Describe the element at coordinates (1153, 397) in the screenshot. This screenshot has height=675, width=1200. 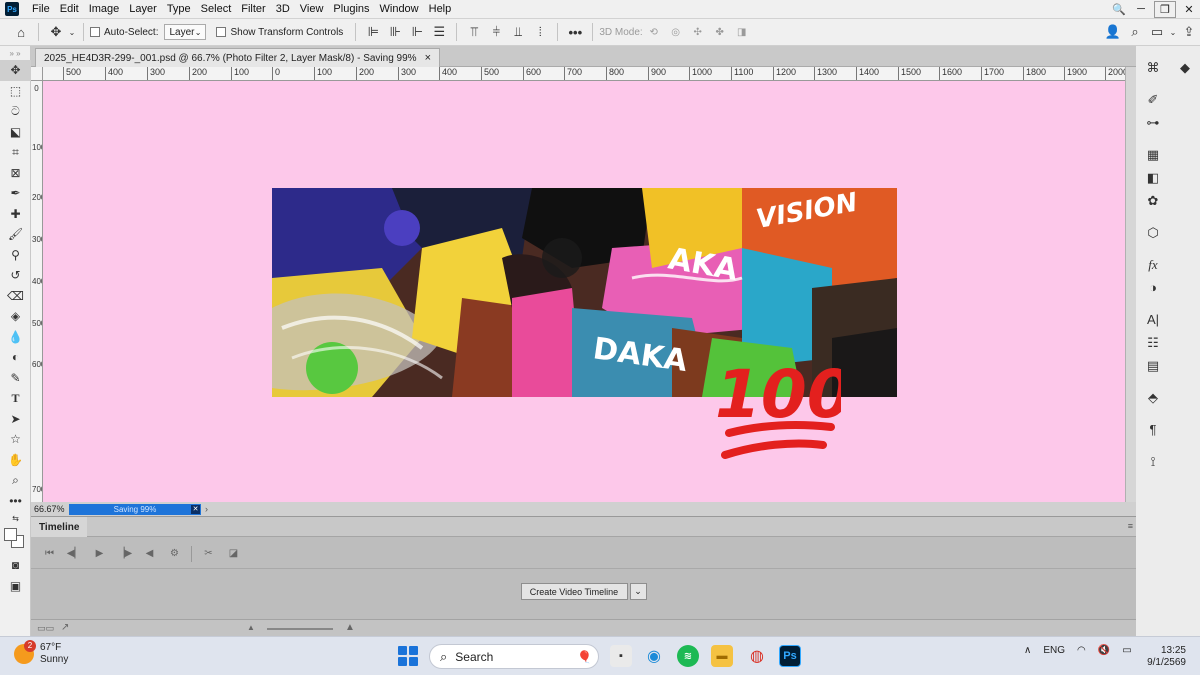
I see `channels-icon: ⬘` at that location.